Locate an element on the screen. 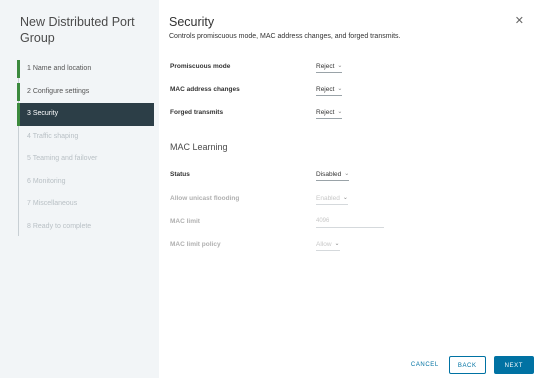 The height and width of the screenshot is (378, 538). status-select: Disabled ⌄ is located at coordinates (333, 175).